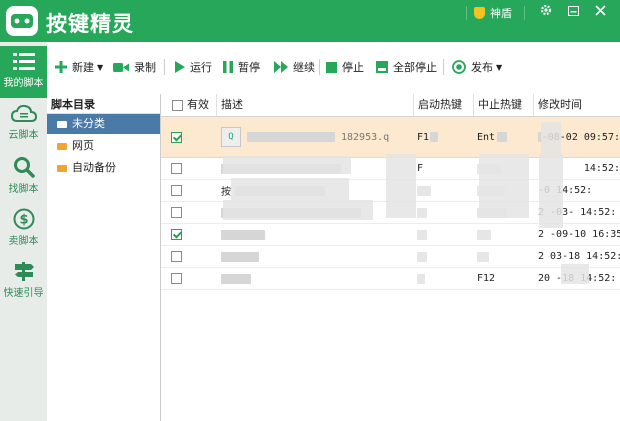  Describe the element at coordinates (189, 105) in the screenshot. I see `column-enabled: 有效` at that location.